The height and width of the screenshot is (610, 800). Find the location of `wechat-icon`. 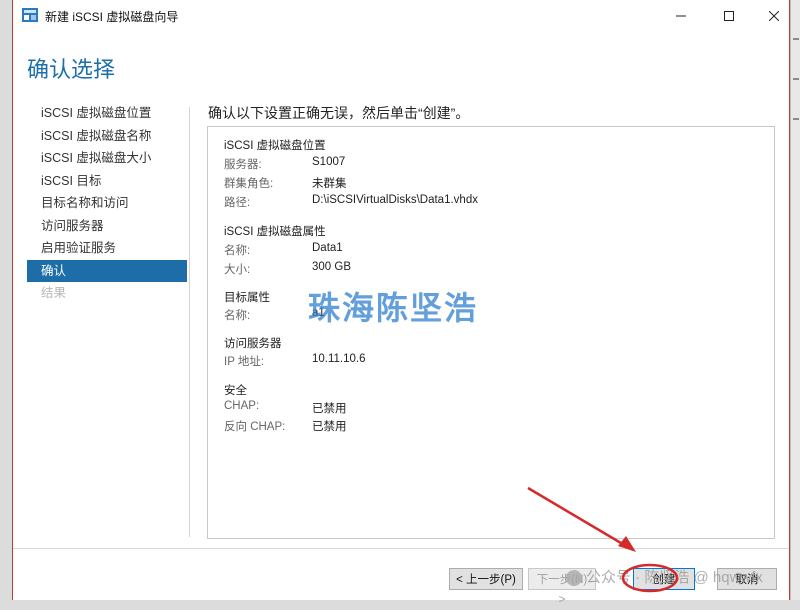

wechat-icon is located at coordinates (574, 578).